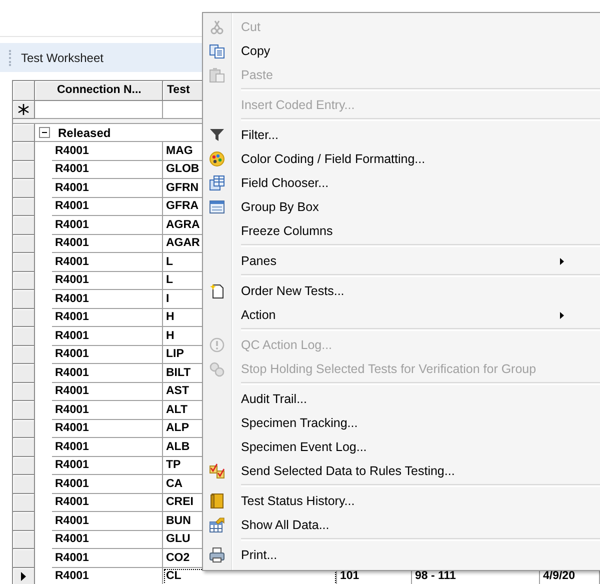 The image size is (600, 584). I want to click on scissors-icon, so click(217, 27).